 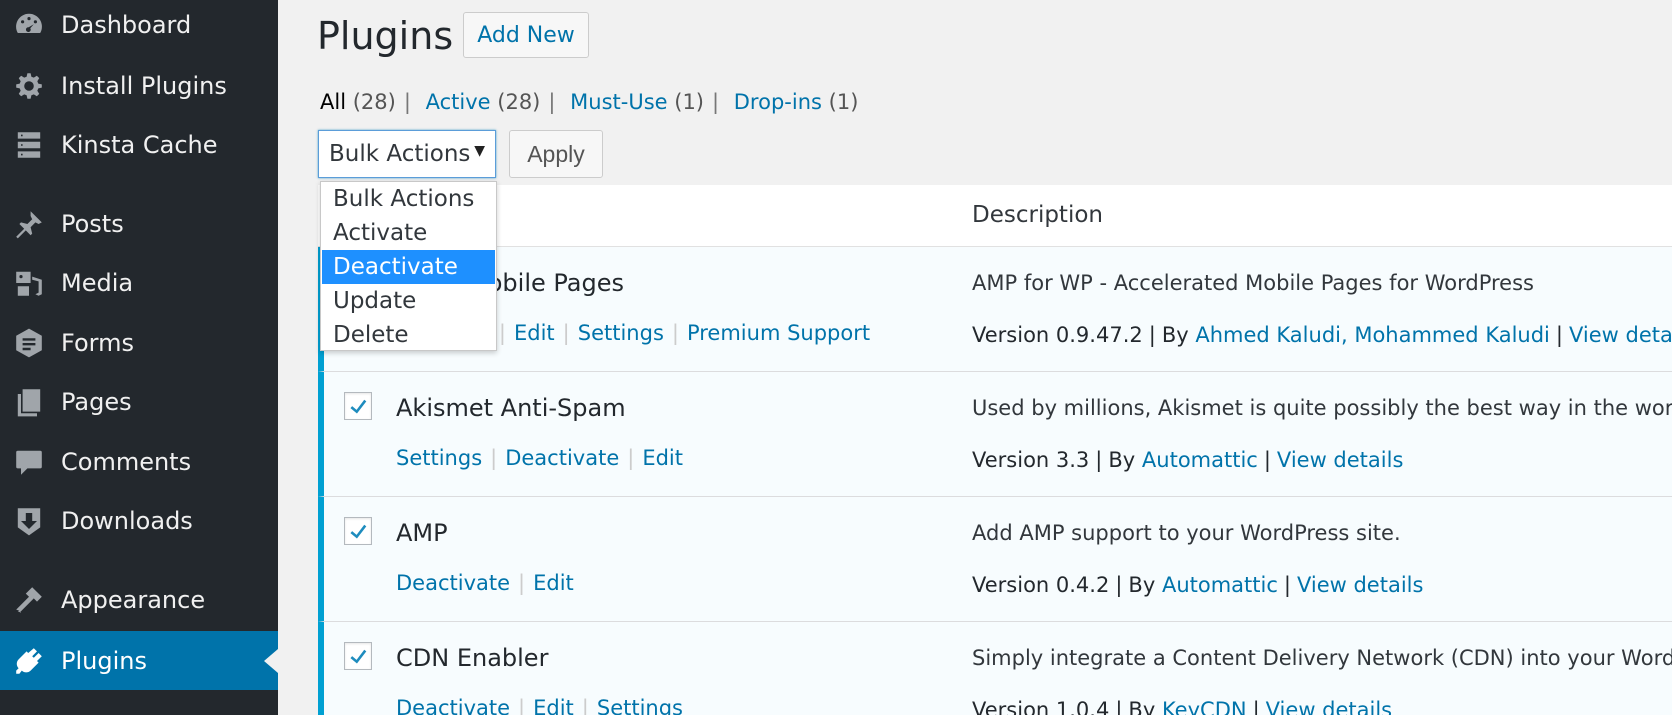 I want to click on plugin-actions: Deactivate | Edit | Settings, so click(x=539, y=705).